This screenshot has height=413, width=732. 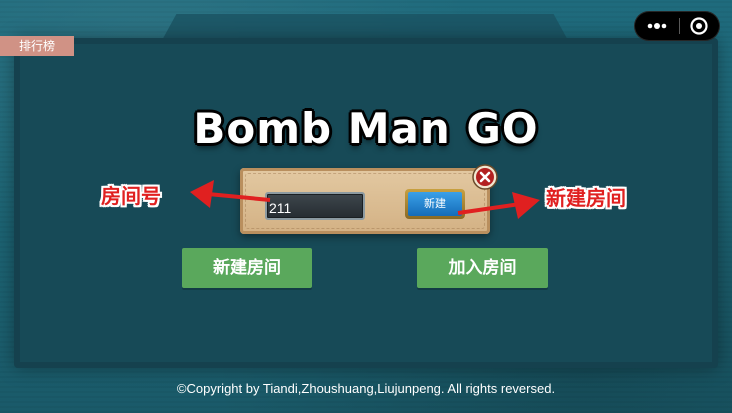 What do you see at coordinates (586, 198) in the screenshot?
I see `annotation-new-room: 新建房间` at bounding box center [586, 198].